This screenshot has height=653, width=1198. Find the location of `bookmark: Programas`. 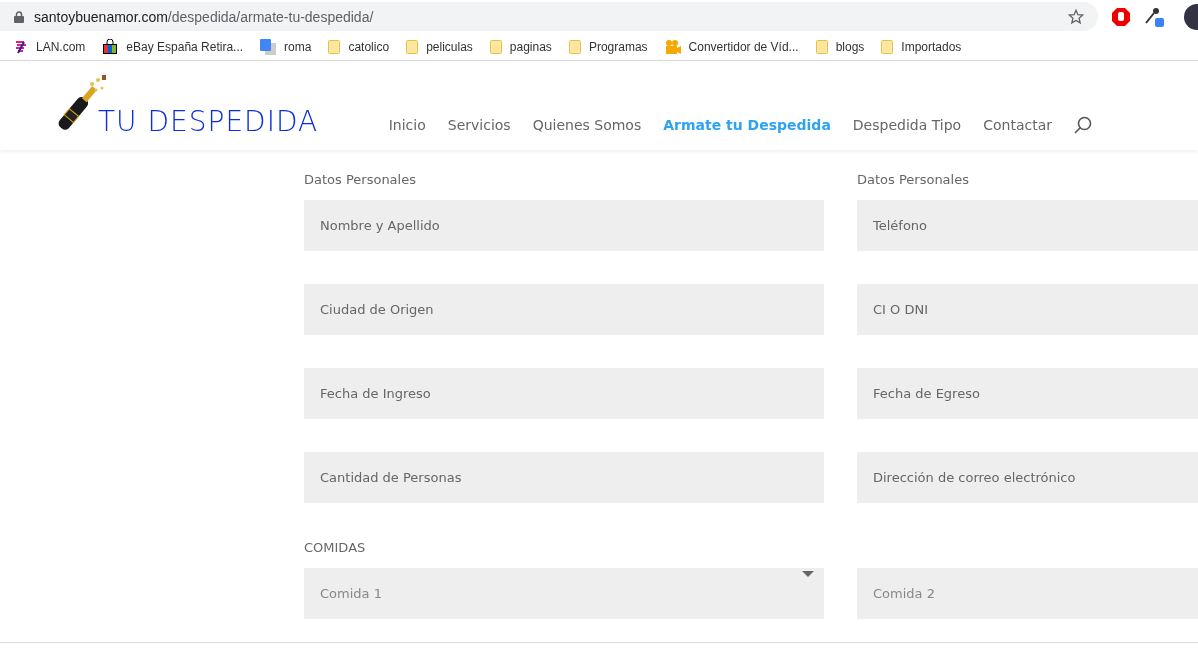

bookmark: Programas is located at coordinates (608, 46).